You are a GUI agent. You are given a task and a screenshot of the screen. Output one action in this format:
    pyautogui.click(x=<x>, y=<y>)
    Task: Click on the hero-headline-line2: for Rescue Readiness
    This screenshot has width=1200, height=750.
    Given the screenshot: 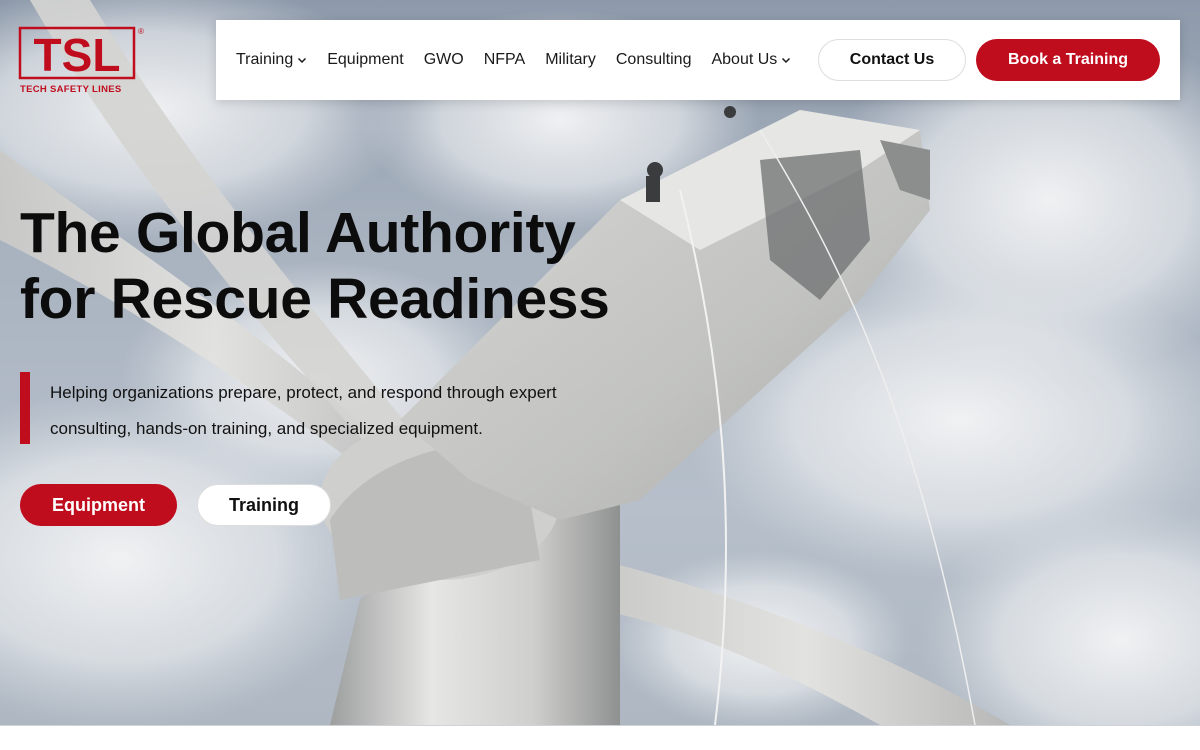 What is the action you would take?
    pyautogui.click(x=315, y=299)
    